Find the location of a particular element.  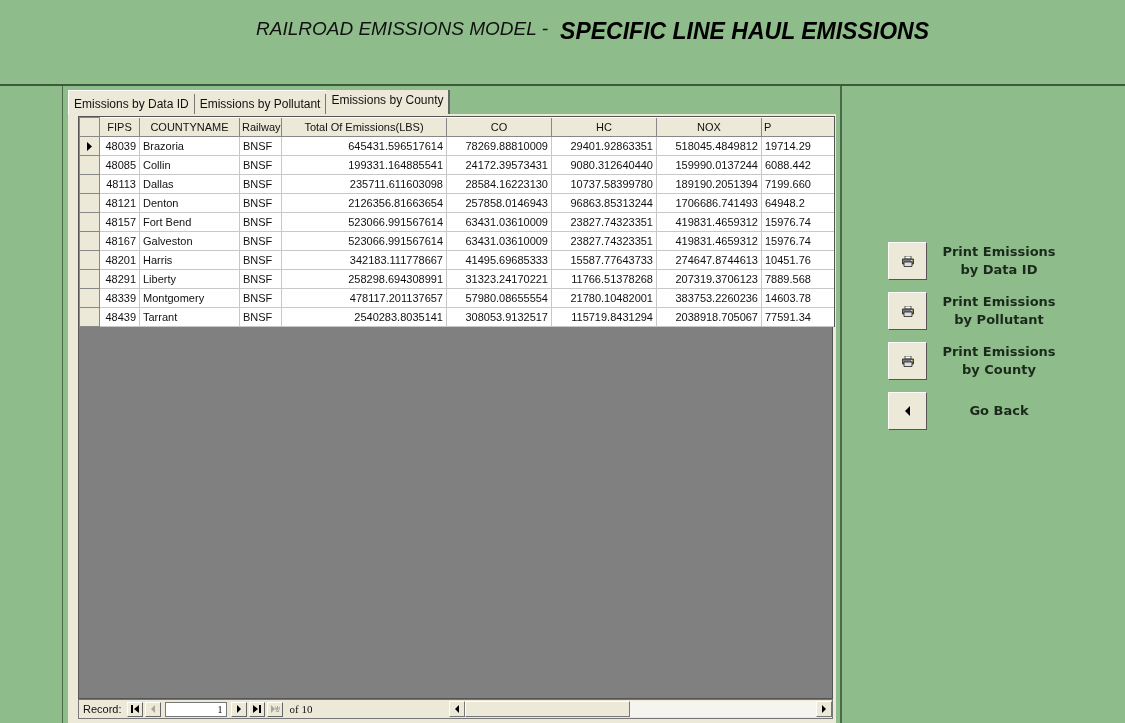

table-cell: Harris is located at coordinates (189, 260).